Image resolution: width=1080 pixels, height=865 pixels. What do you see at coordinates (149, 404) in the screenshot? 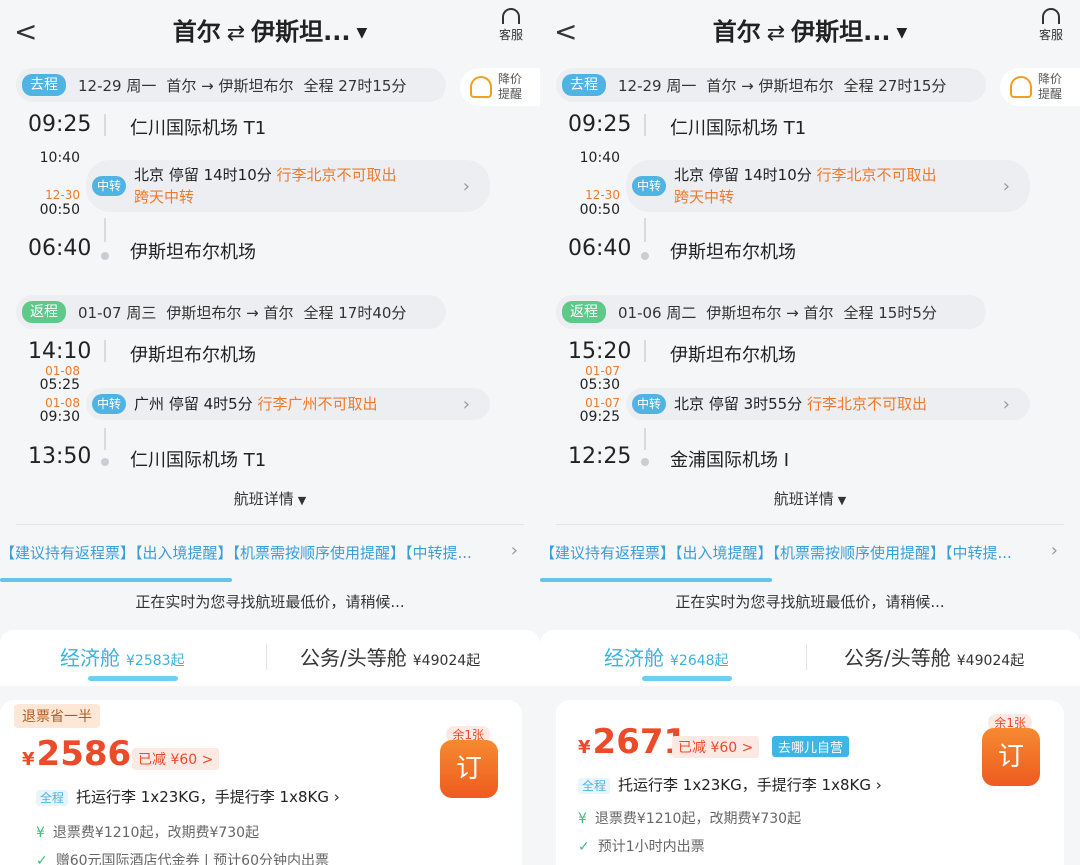
I see `stop-city: 广州` at bounding box center [149, 404].